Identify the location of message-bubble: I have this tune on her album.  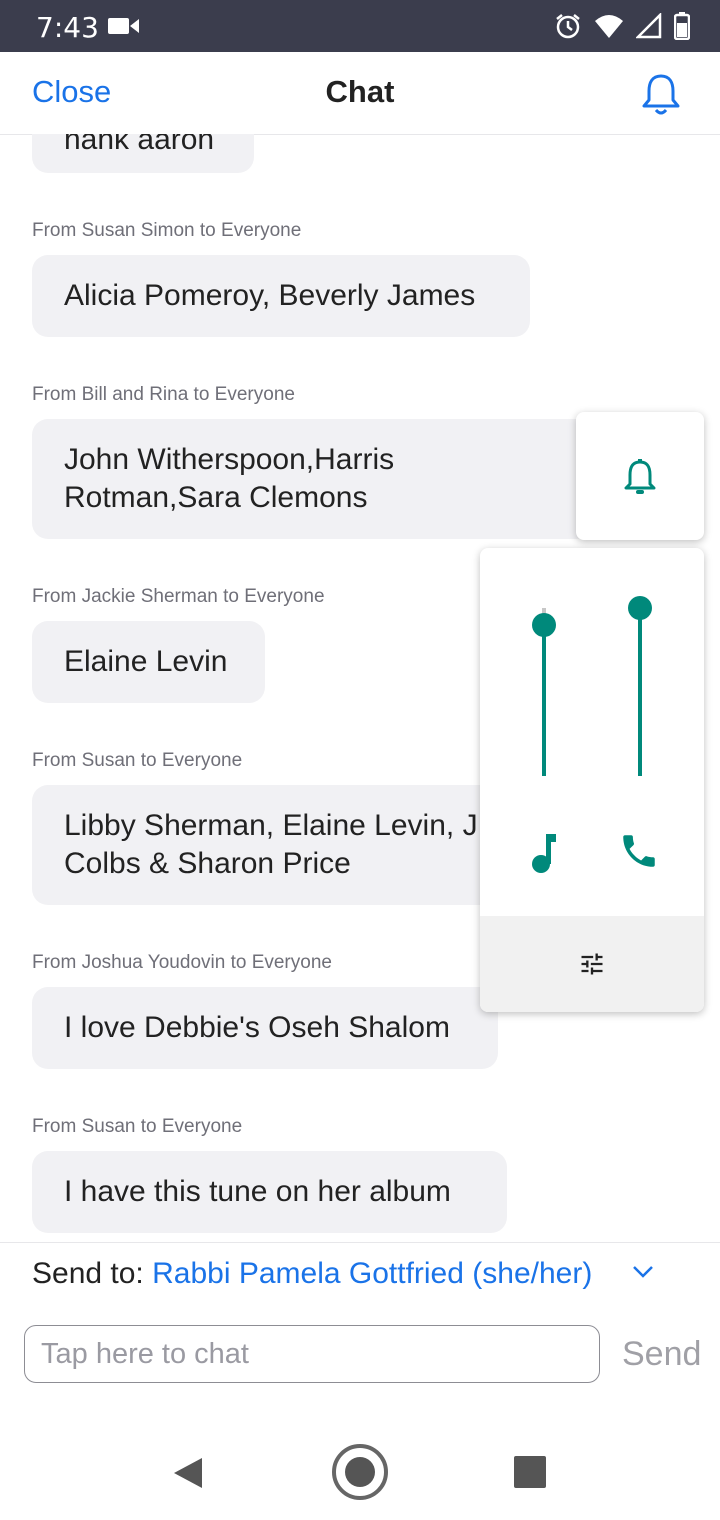
(269, 1192).